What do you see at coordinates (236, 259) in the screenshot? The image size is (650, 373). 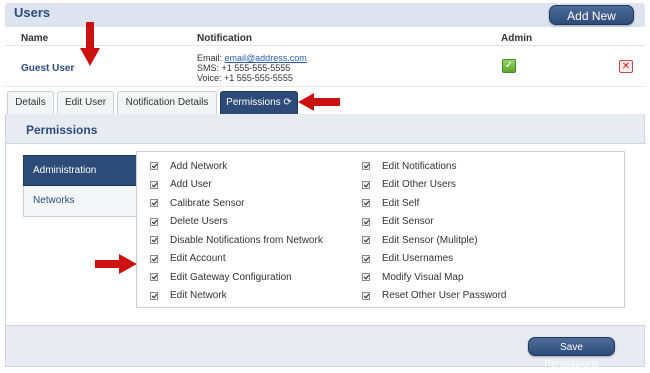 I see `permission-row: Edit Account` at bounding box center [236, 259].